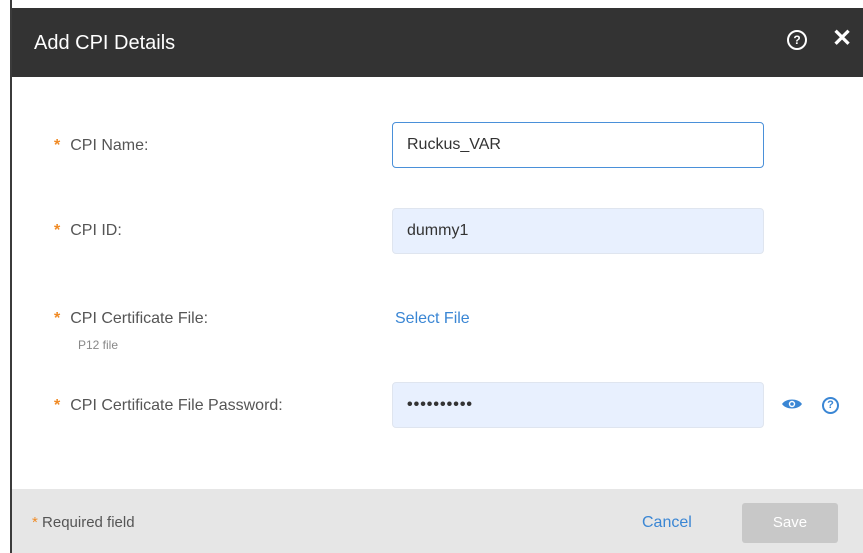 The width and height of the screenshot is (863, 553). What do you see at coordinates (830, 405) in the screenshot?
I see `password-help-icon: ?` at bounding box center [830, 405].